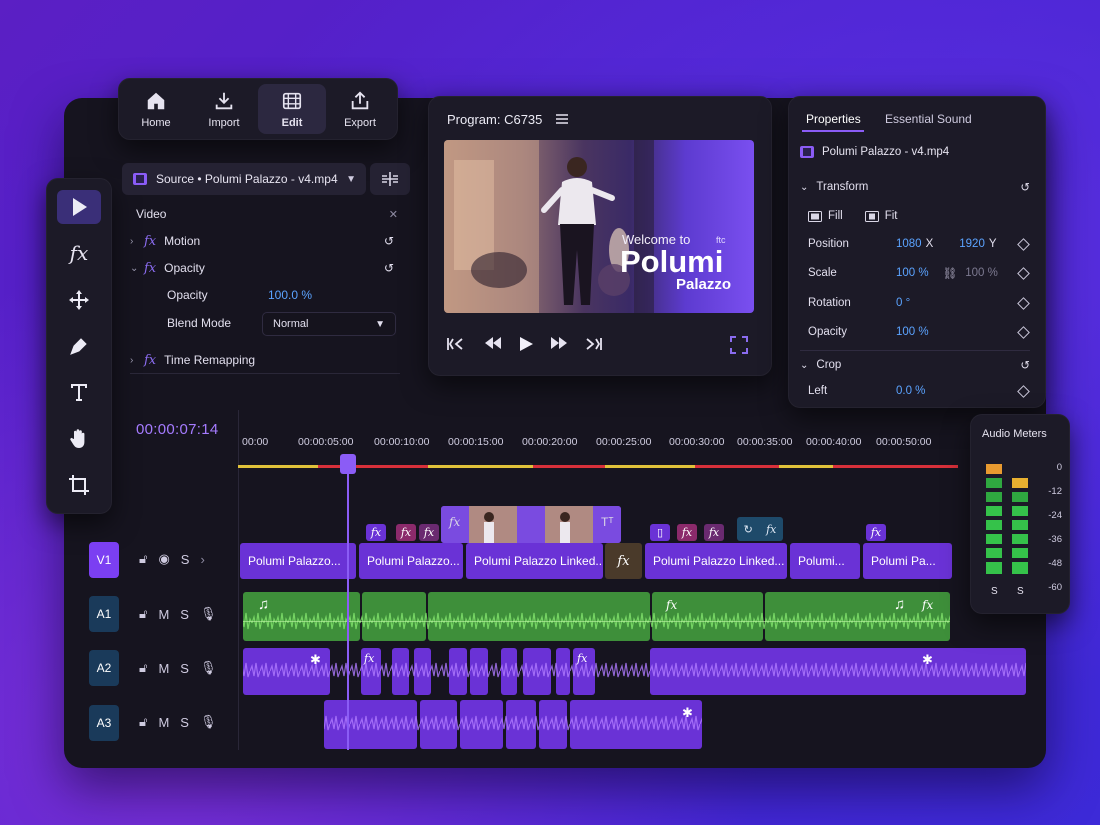  What do you see at coordinates (455, 344) in the screenshot?
I see `go-to-in-button` at bounding box center [455, 344].